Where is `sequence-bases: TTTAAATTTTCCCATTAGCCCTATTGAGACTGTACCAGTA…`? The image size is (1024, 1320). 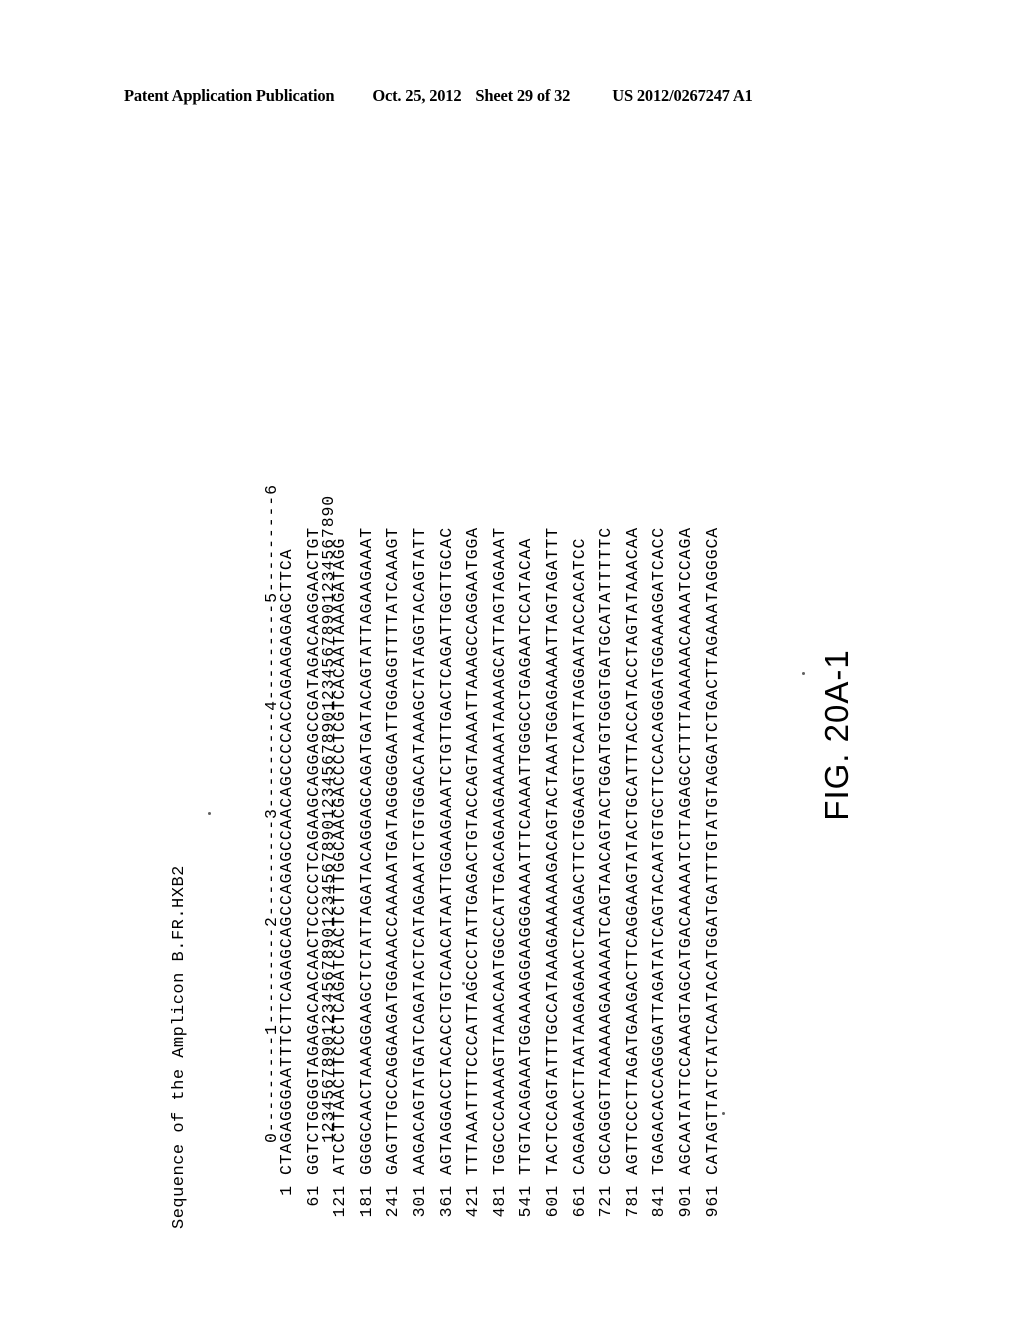 sequence-bases: TTTAAATTTTCCCATTAGCCCTATTGAGACTGTACCAGTA… is located at coordinates (473, 850).